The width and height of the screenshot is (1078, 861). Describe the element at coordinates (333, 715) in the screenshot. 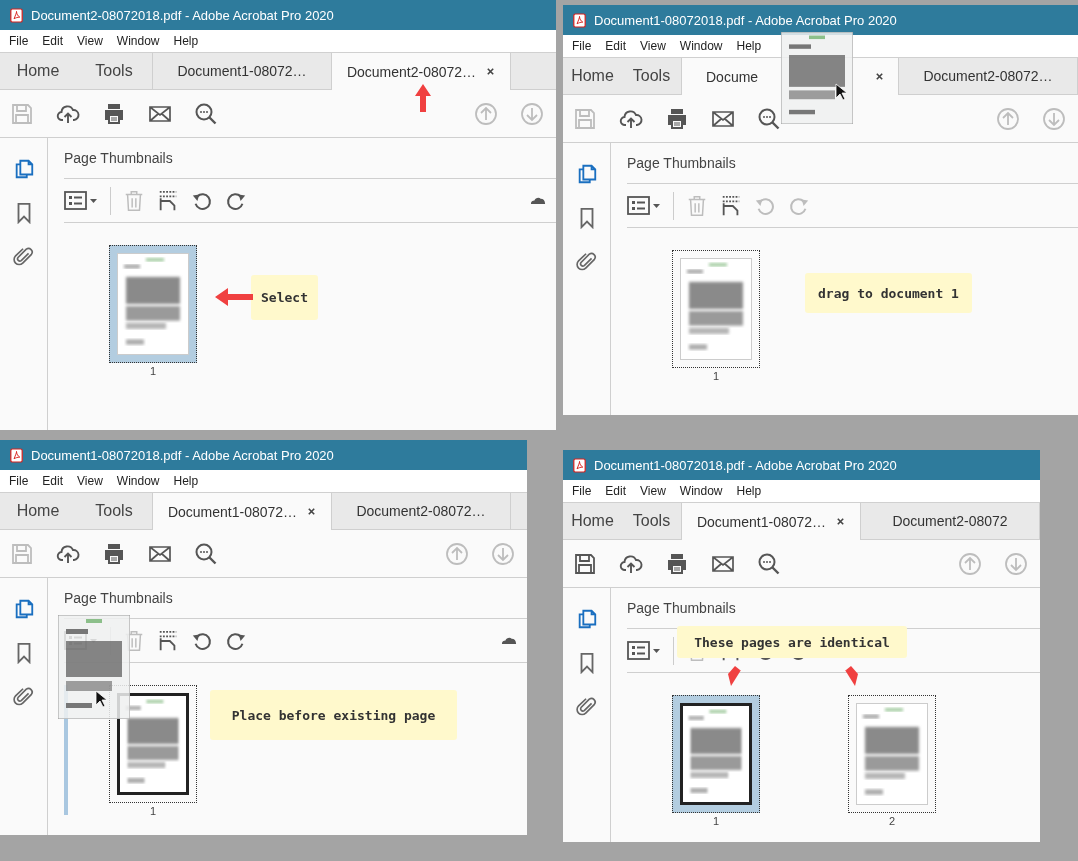

I see `callout-tooltip: Place before existing page` at that location.